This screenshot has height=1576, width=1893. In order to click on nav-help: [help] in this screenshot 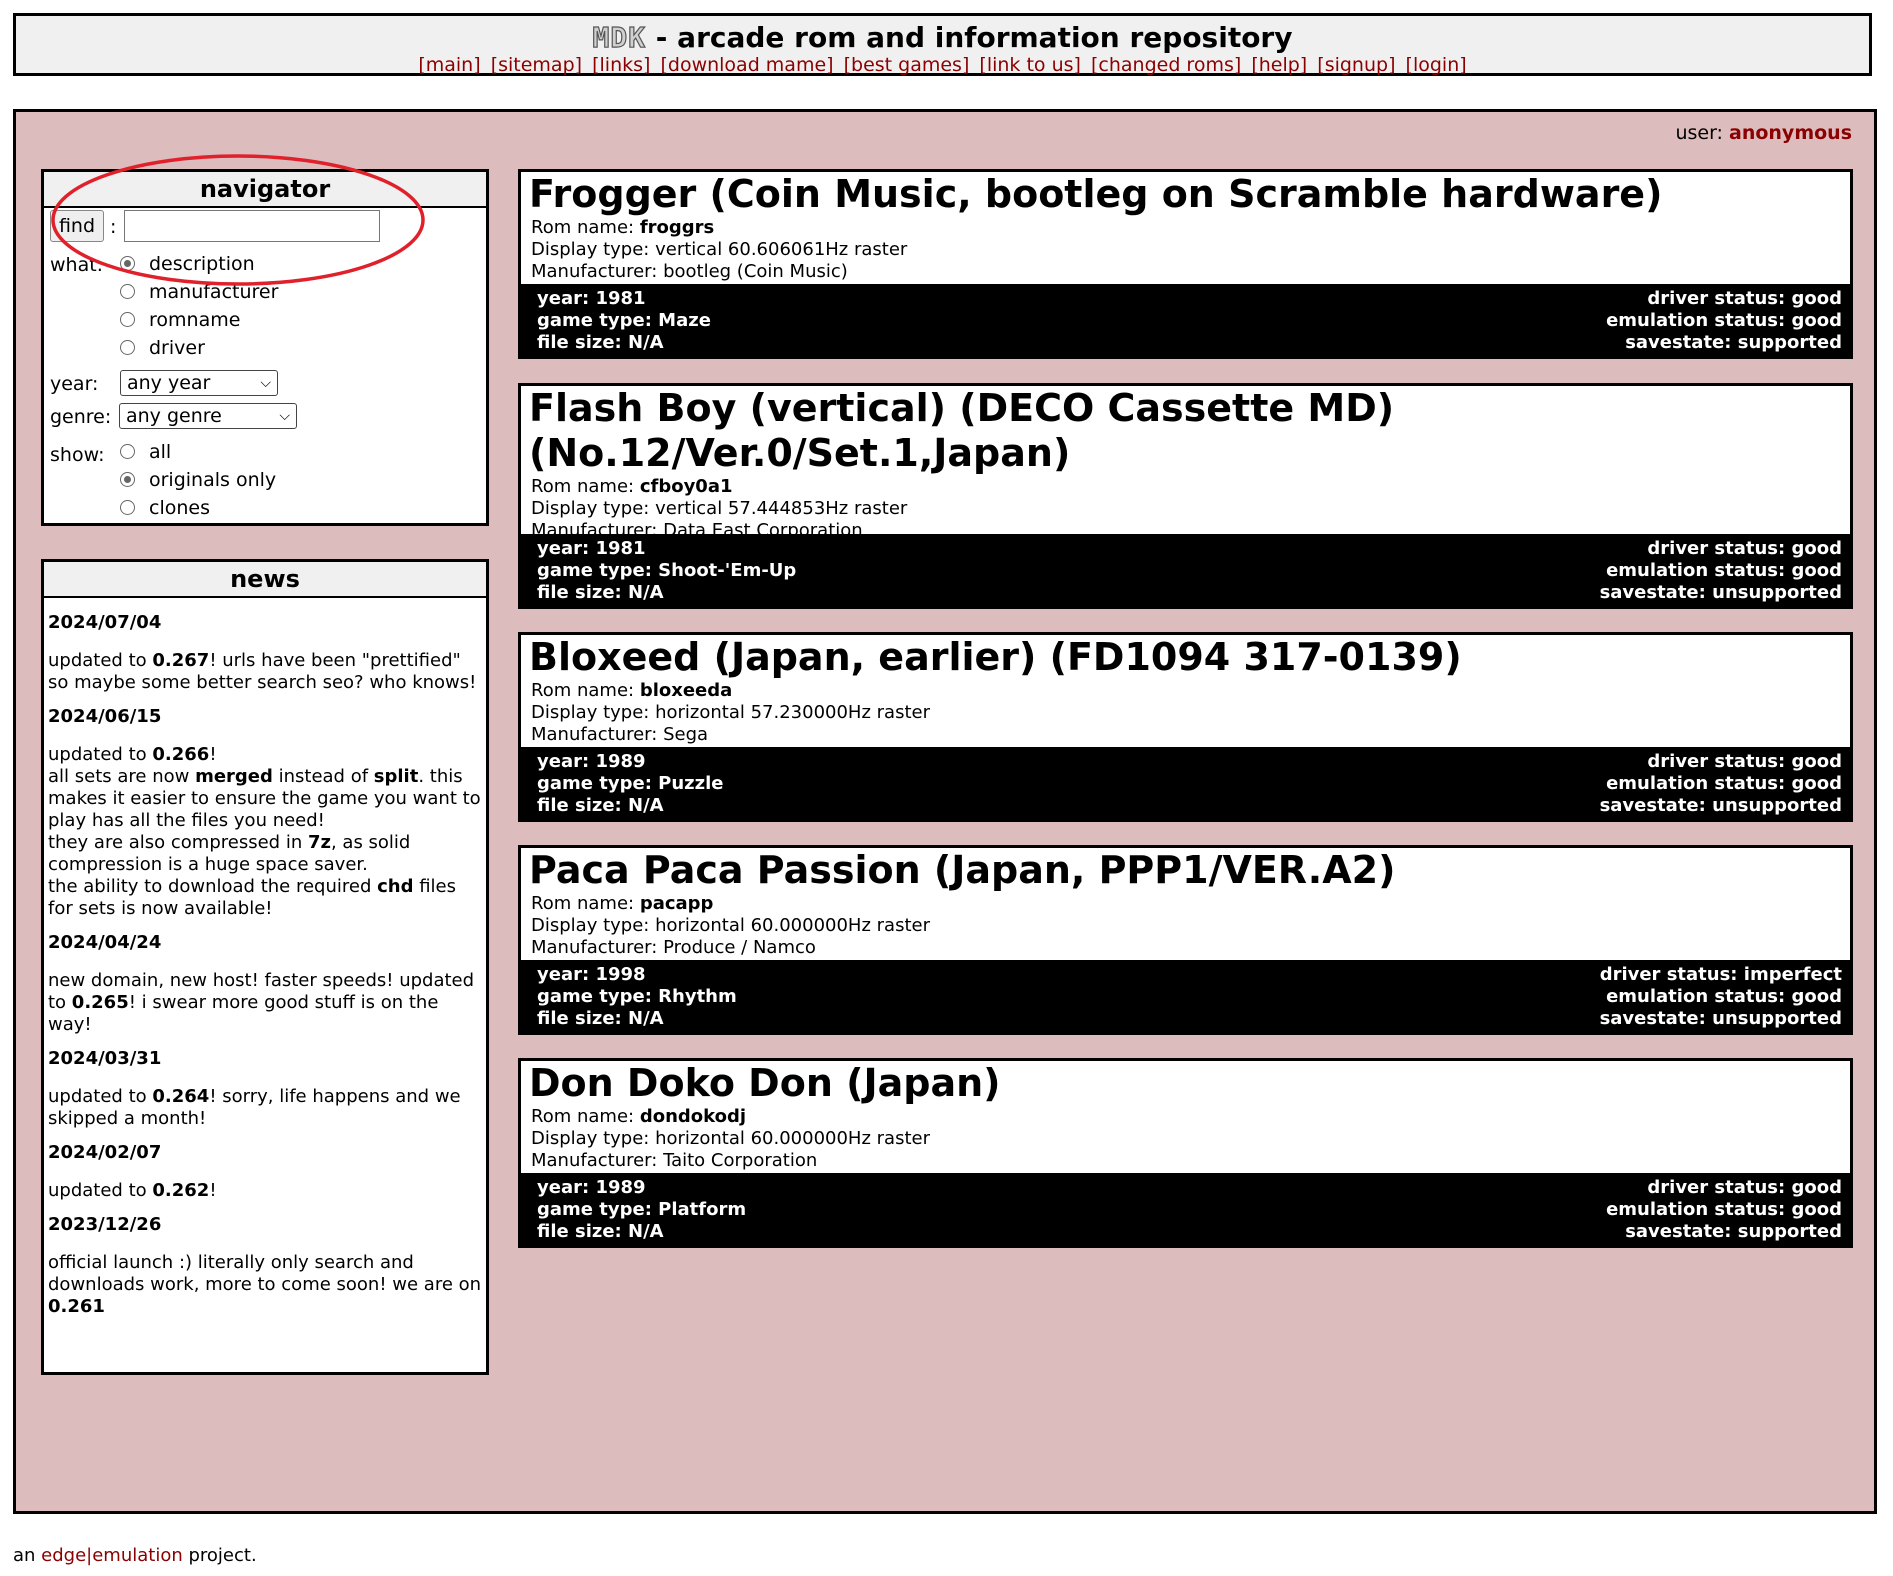, I will do `click(1279, 65)`.